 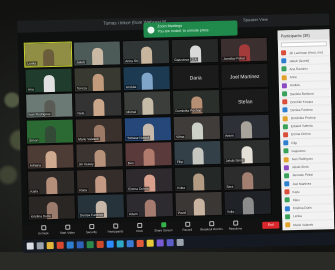 I want to click on video-tile: Daria, so click(x=195, y=76).